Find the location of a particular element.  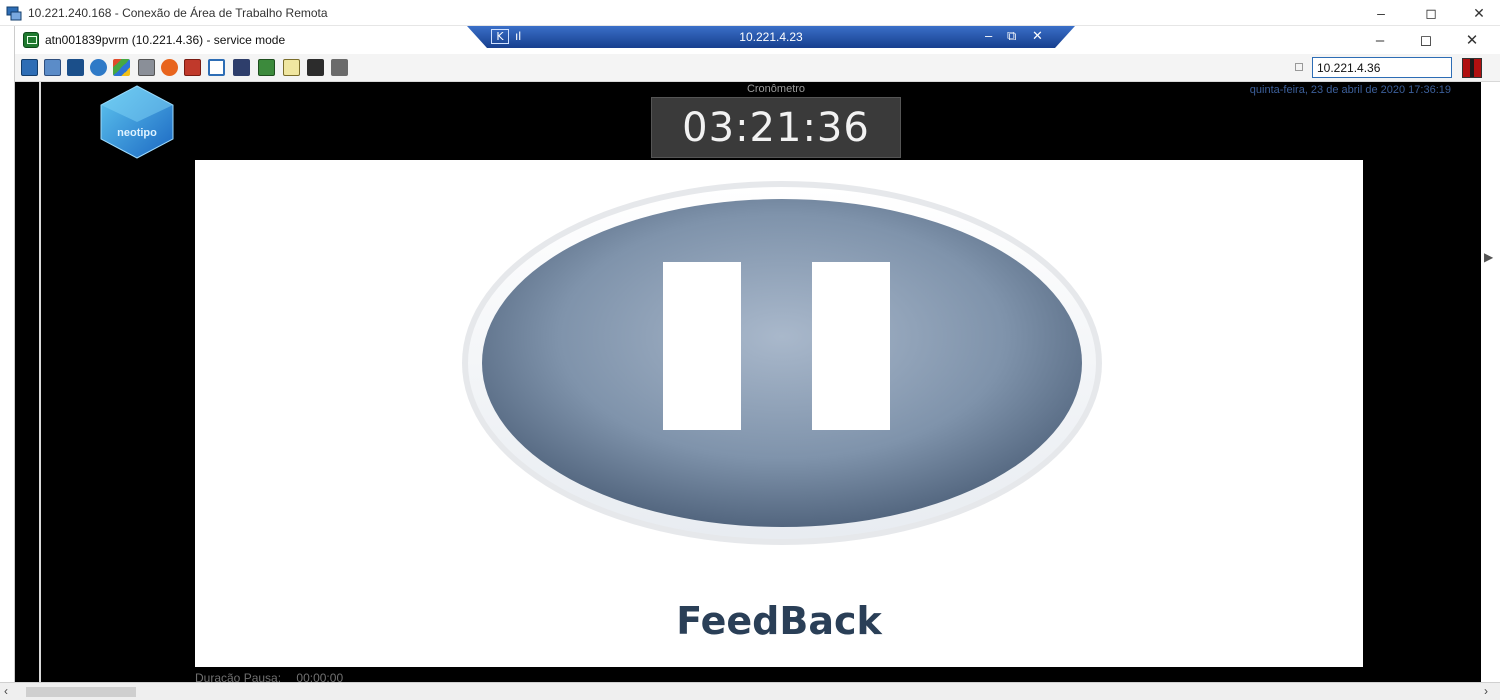

connection-ip: 10.221.4.23 is located at coordinates (771, 37).